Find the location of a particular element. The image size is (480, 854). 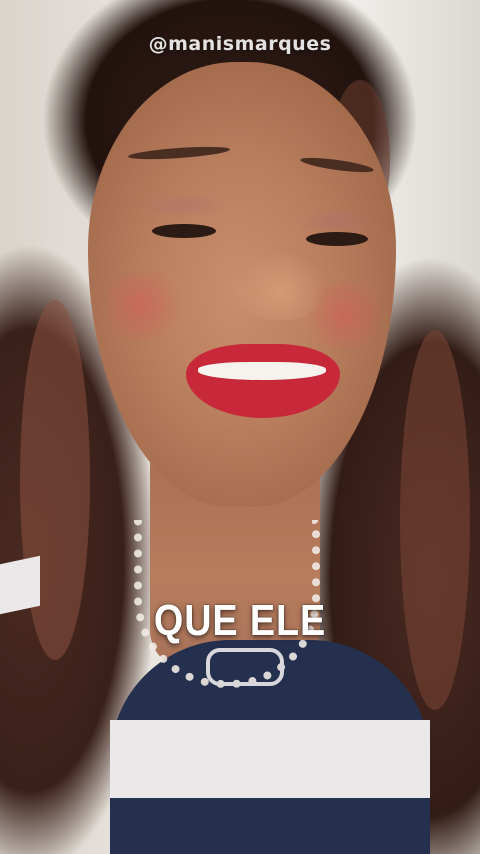

nose is located at coordinates (281, 285).